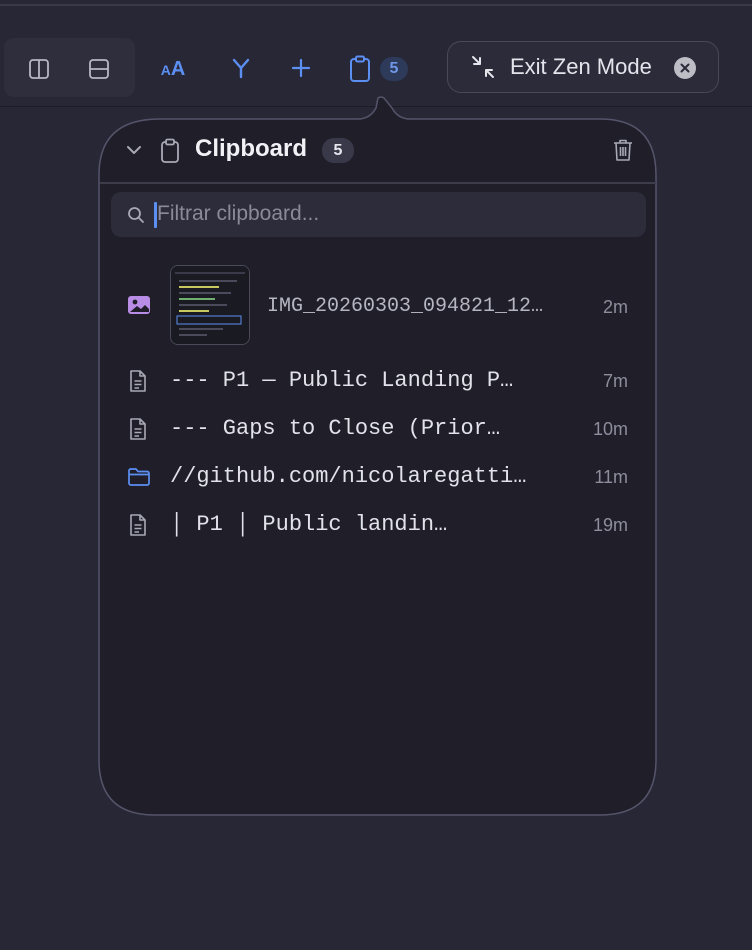 The image size is (752, 950). Describe the element at coordinates (610, 429) in the screenshot. I see `clipboard-item-time: 10m` at that location.